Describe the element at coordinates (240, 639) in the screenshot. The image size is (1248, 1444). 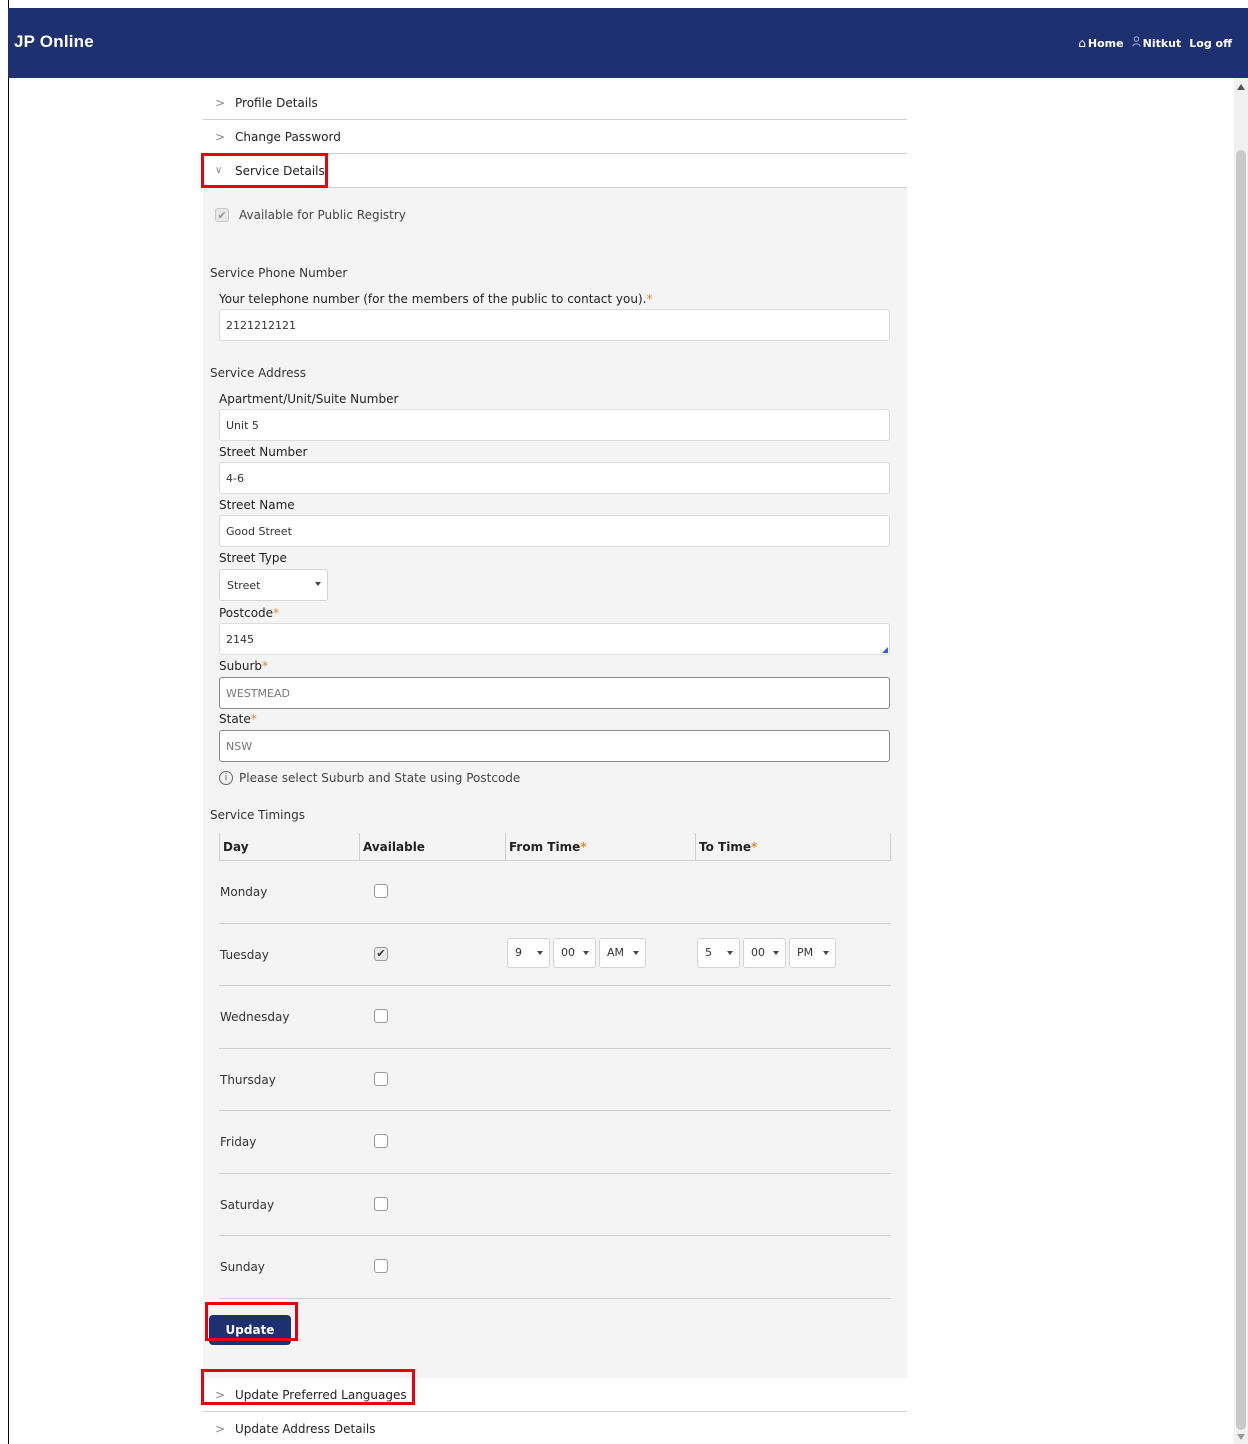
I see `postcode-value: 2145` at that location.